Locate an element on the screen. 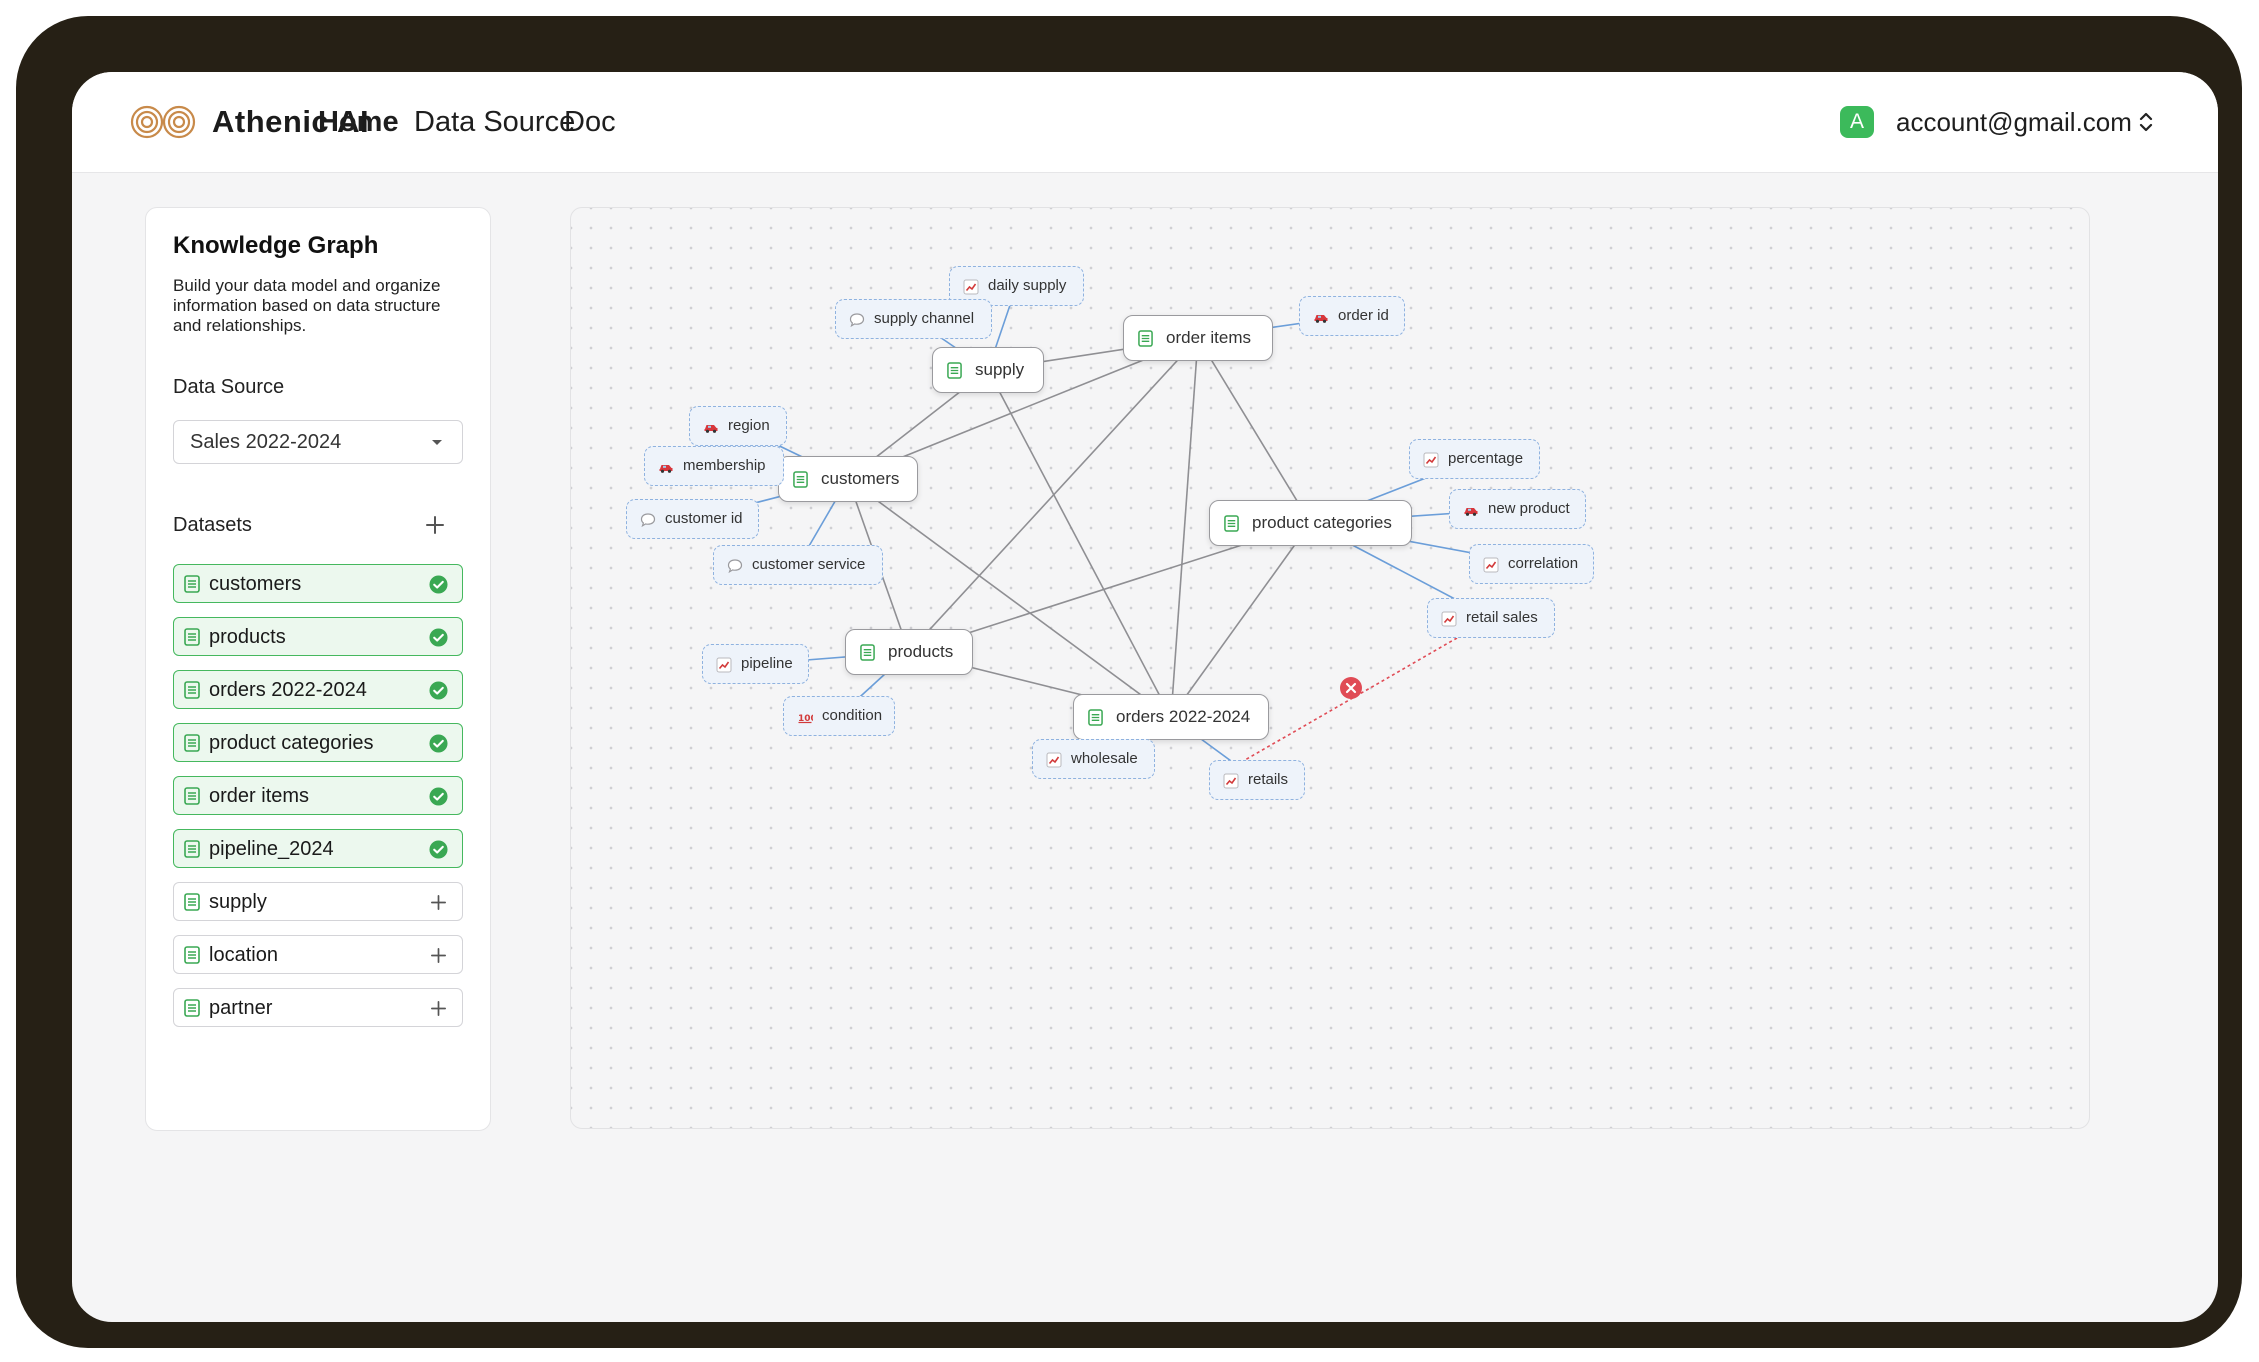 The width and height of the screenshot is (2259, 1362). dataset-name: pipeline_2024 is located at coordinates (271, 849).